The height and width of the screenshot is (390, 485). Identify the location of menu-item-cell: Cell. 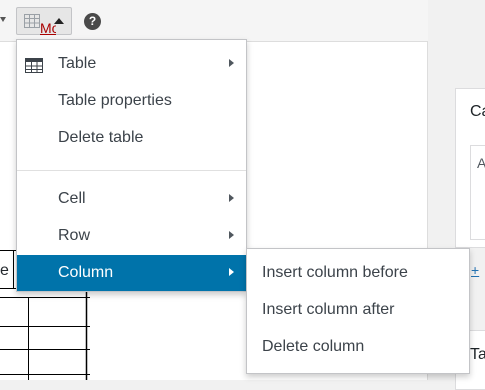
(131, 199).